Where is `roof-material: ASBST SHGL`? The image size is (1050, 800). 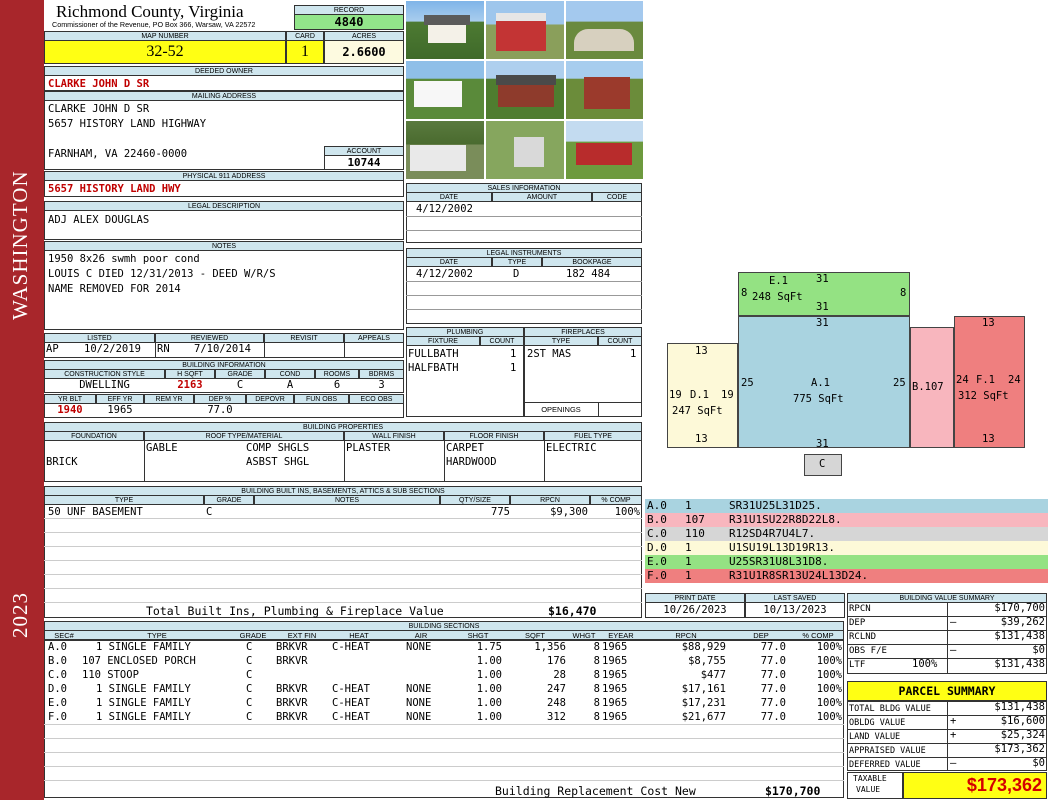 roof-material: ASBST SHGL is located at coordinates (278, 462).